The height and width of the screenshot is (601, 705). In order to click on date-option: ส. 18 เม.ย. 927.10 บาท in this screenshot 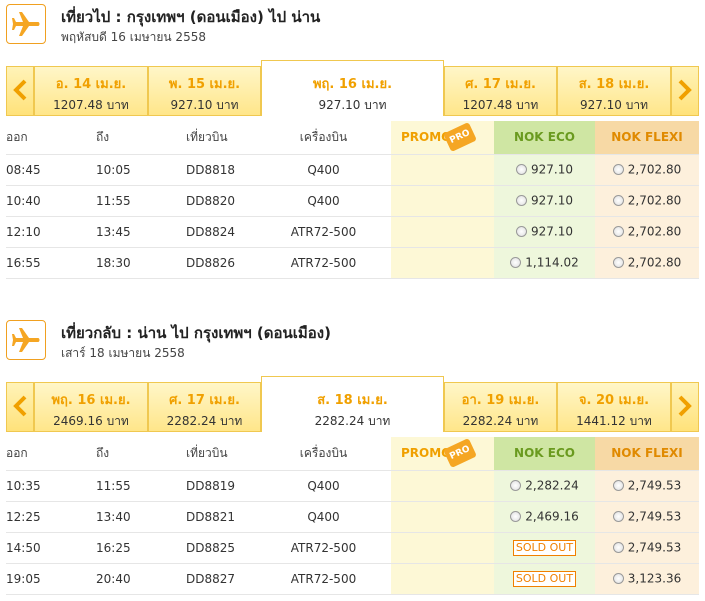, I will do `click(614, 91)`.